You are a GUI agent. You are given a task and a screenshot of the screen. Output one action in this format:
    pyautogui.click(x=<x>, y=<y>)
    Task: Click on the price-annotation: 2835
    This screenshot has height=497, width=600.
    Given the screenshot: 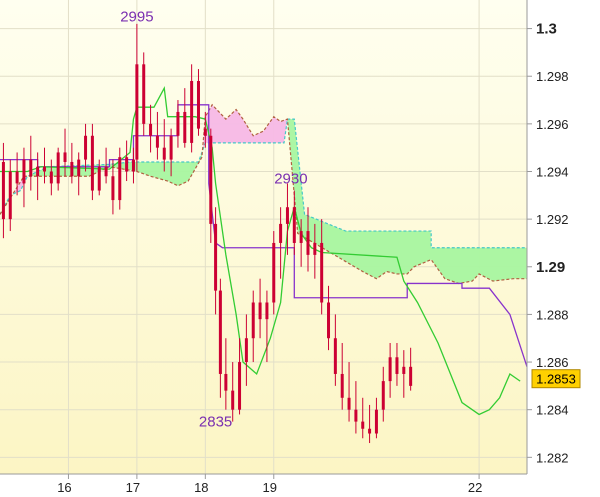 What is the action you would take?
    pyautogui.click(x=215, y=421)
    